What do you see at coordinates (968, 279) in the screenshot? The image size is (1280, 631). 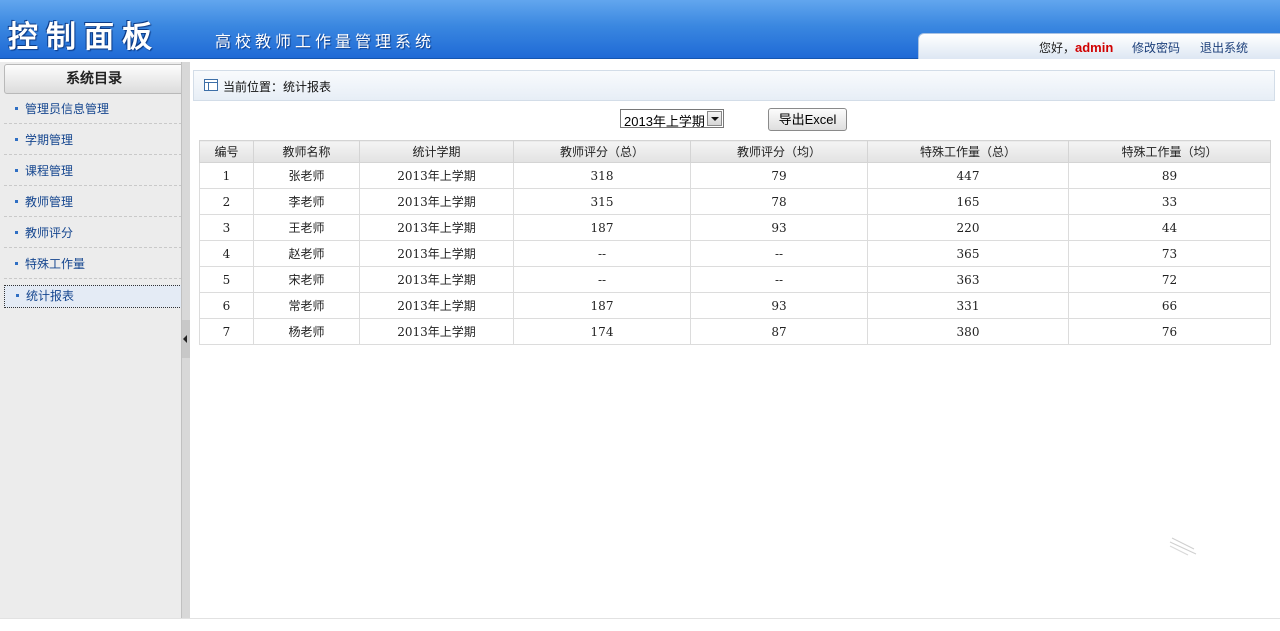 I see `table-cell: 363` at bounding box center [968, 279].